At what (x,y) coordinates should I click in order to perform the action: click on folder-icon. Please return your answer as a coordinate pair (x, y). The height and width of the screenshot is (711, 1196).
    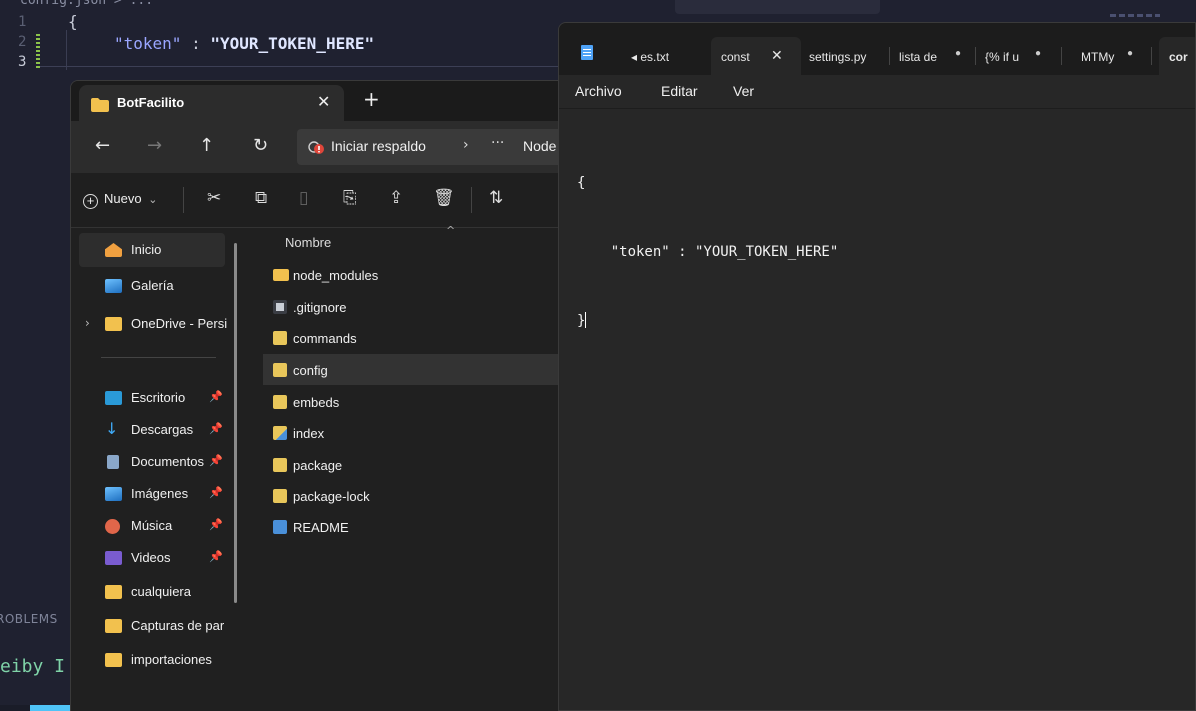
    Looking at the image, I should click on (113, 324).